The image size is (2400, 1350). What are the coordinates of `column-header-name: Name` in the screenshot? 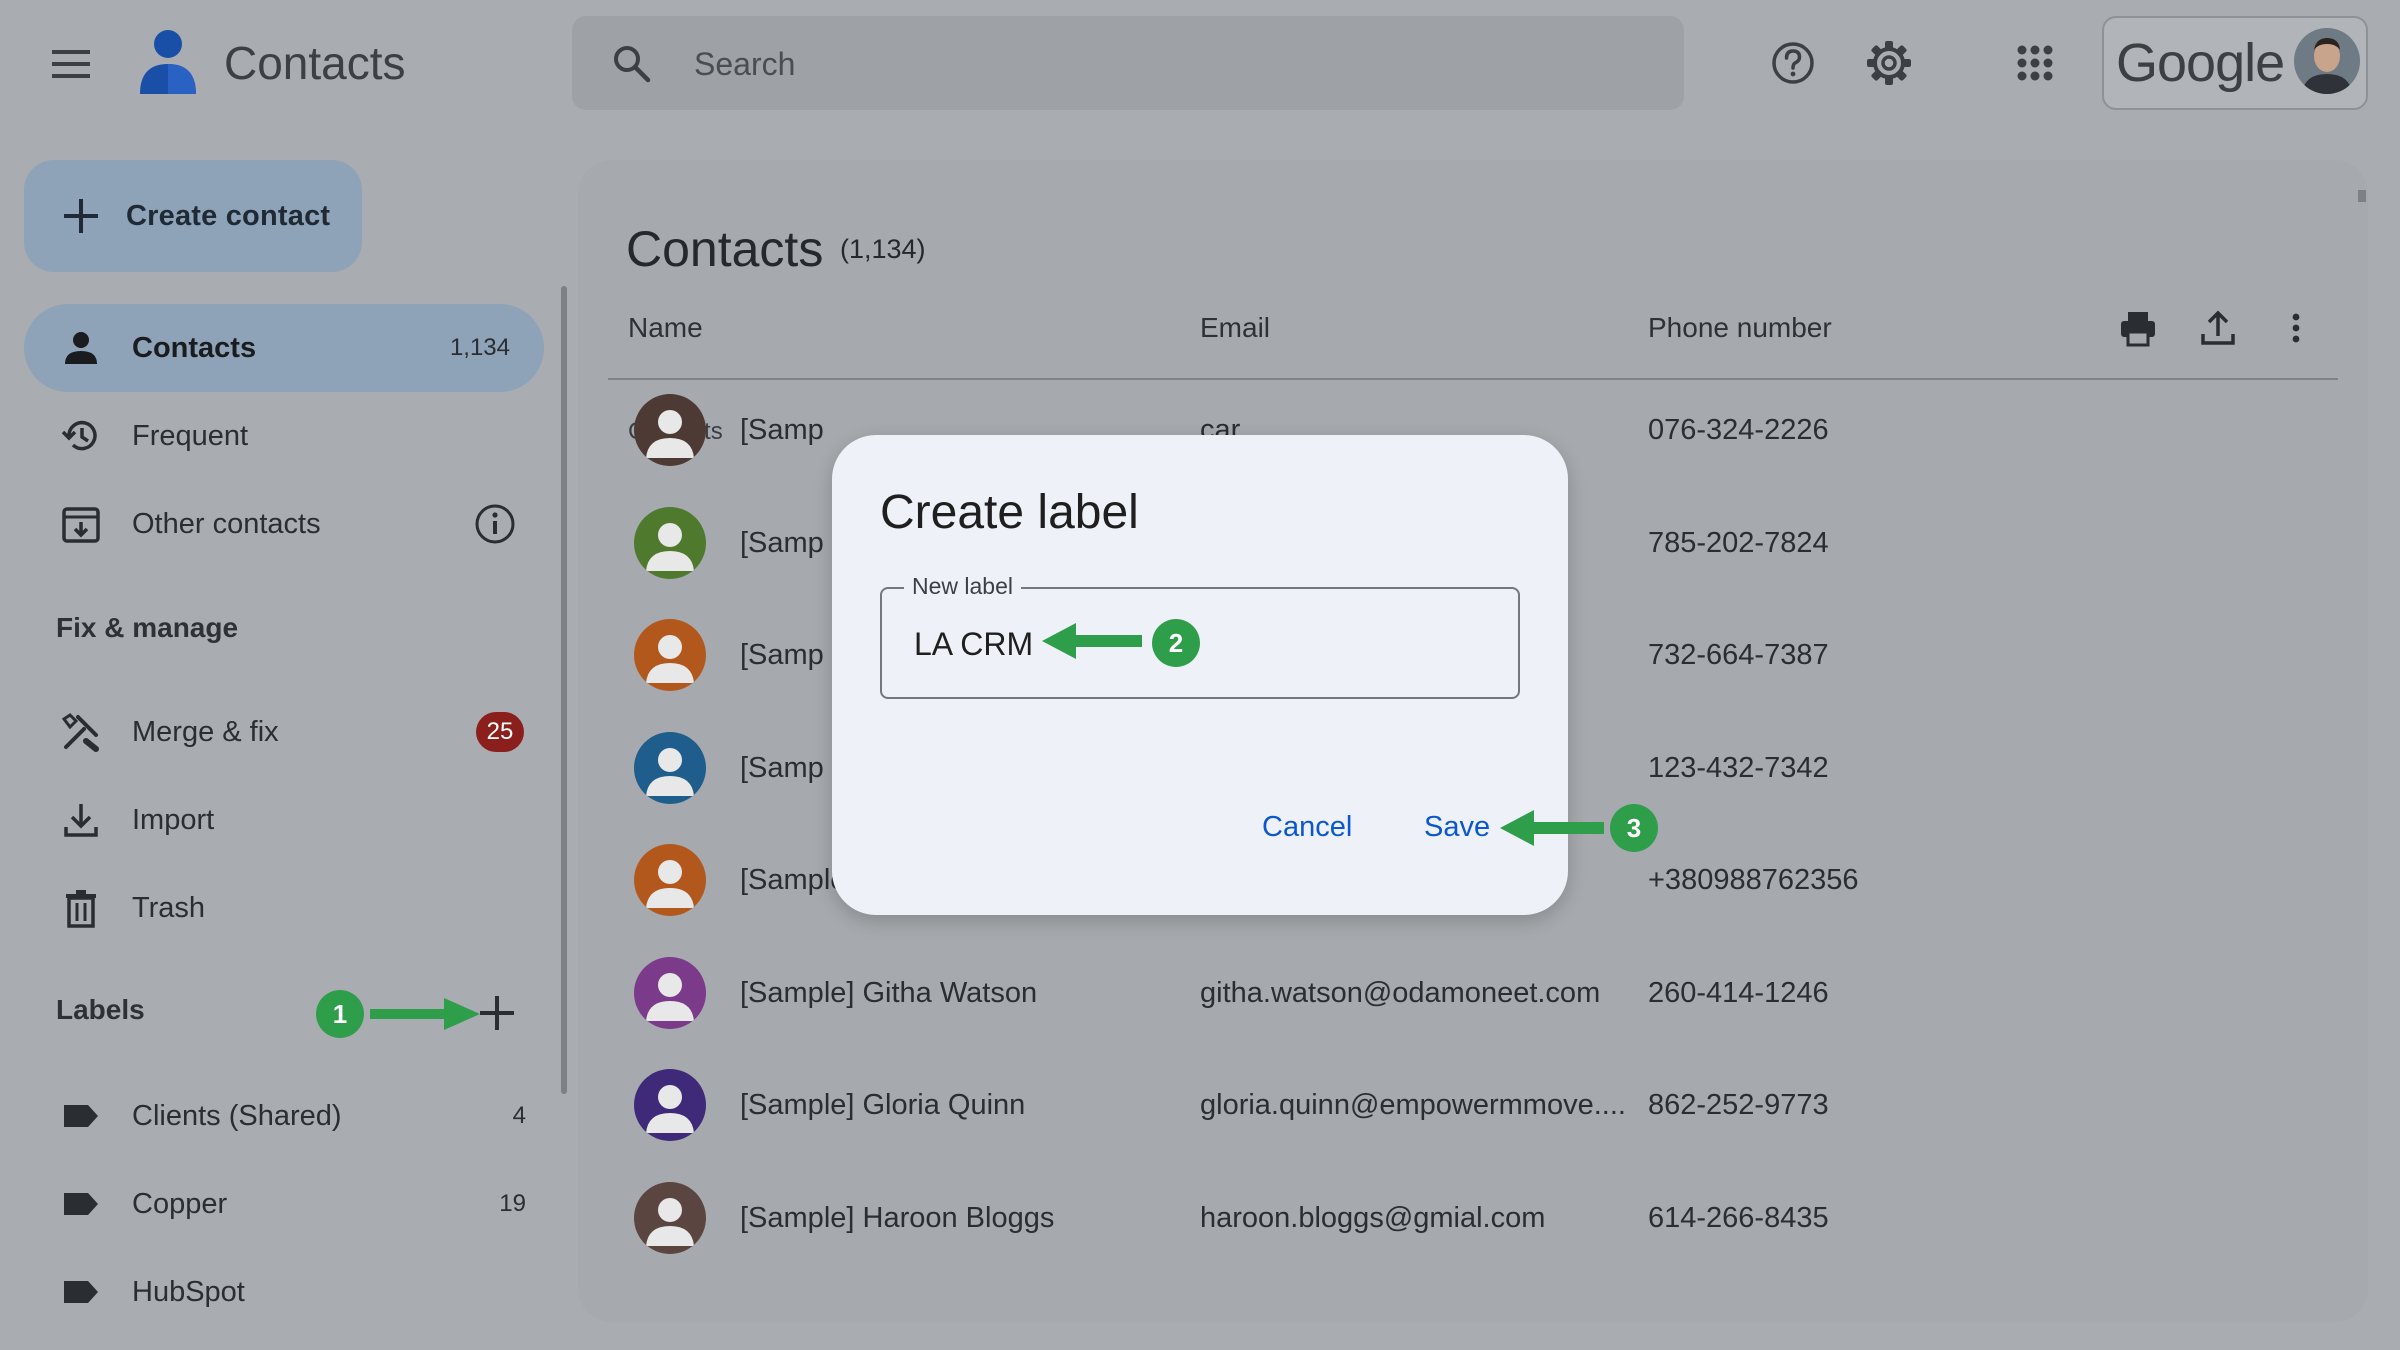 It's located at (665, 328).